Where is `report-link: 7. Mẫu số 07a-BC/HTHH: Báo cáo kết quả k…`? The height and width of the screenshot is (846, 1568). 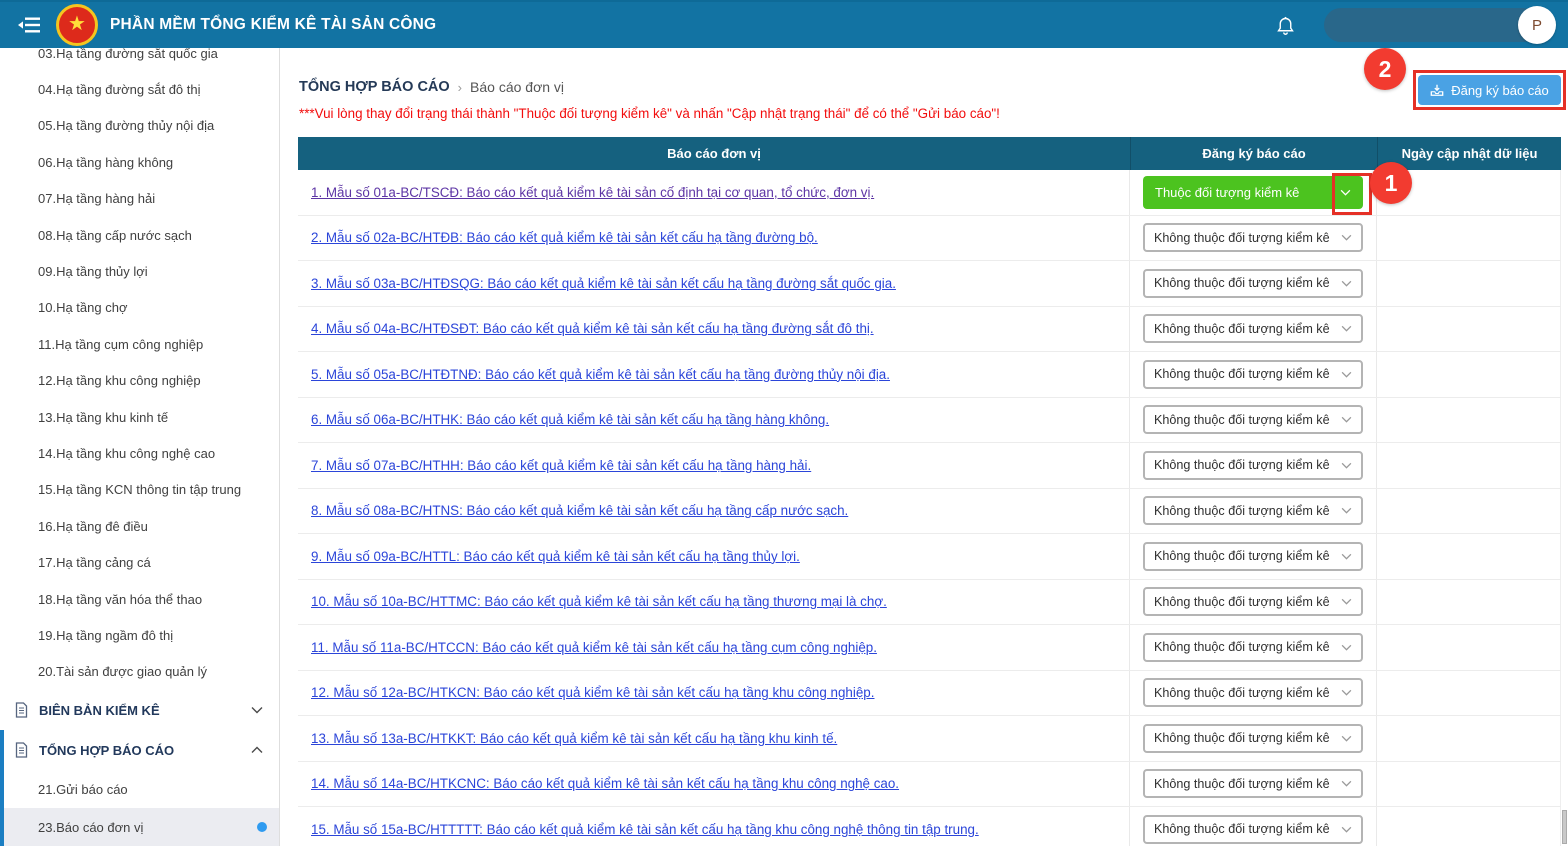 report-link: 7. Mẫu số 07a-BC/HTHH: Báo cáo kết quả k… is located at coordinates (561, 465).